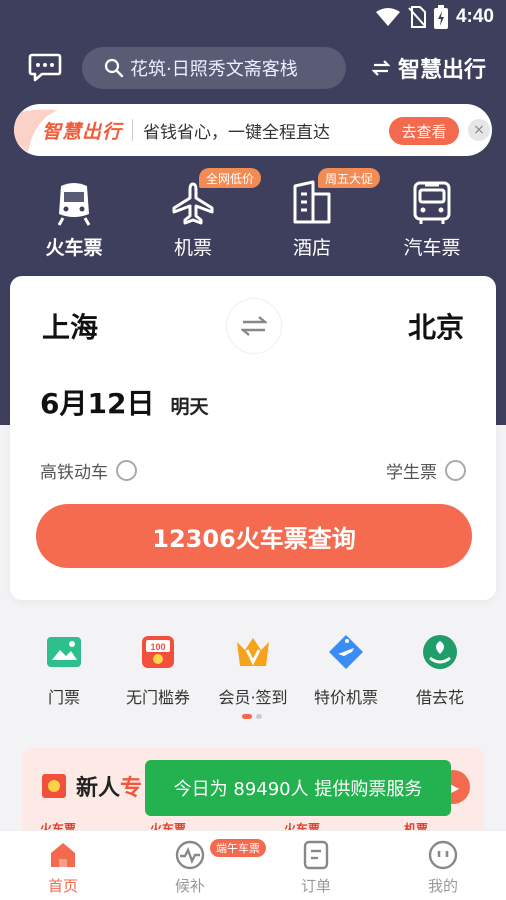  I want to click on quick-entry-tickets: 门票, so click(64, 670).